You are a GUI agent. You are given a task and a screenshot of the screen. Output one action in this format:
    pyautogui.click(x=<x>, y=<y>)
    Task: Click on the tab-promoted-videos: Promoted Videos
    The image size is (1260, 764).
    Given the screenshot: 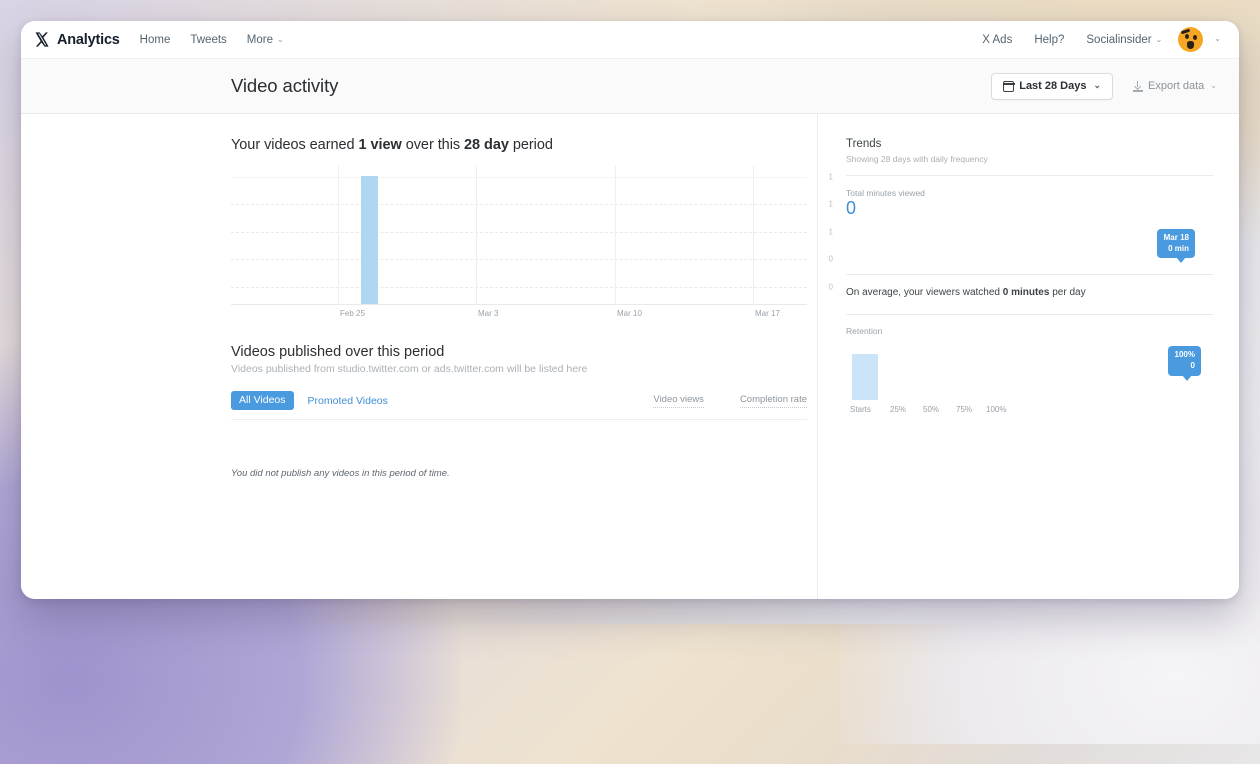 What is the action you would take?
    pyautogui.click(x=348, y=401)
    